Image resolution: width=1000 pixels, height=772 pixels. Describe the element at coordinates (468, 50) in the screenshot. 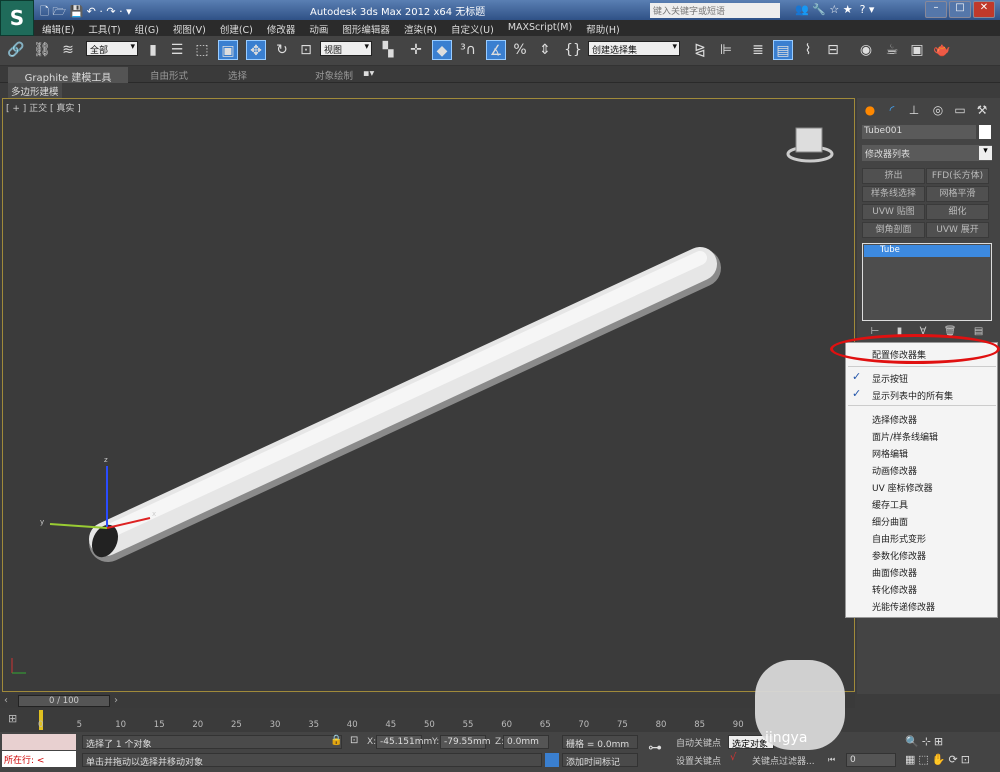

I see `snap-3-icon: ³∩` at that location.